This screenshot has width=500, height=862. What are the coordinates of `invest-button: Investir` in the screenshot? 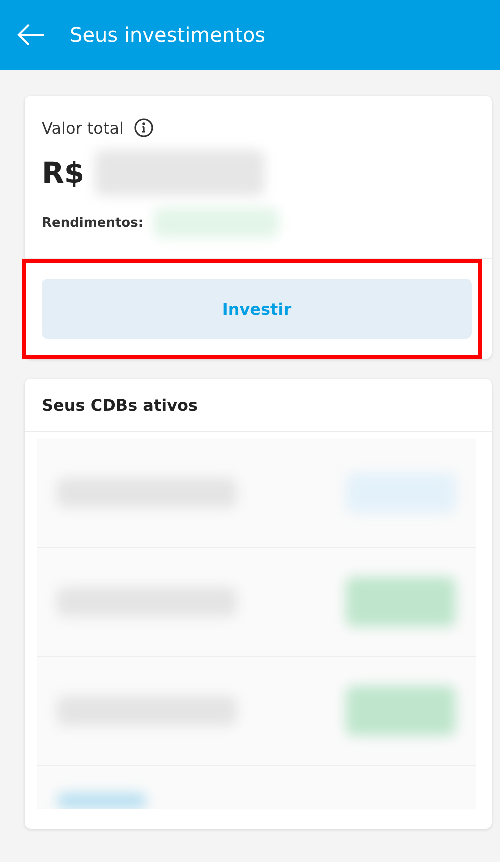 It's located at (257, 309).